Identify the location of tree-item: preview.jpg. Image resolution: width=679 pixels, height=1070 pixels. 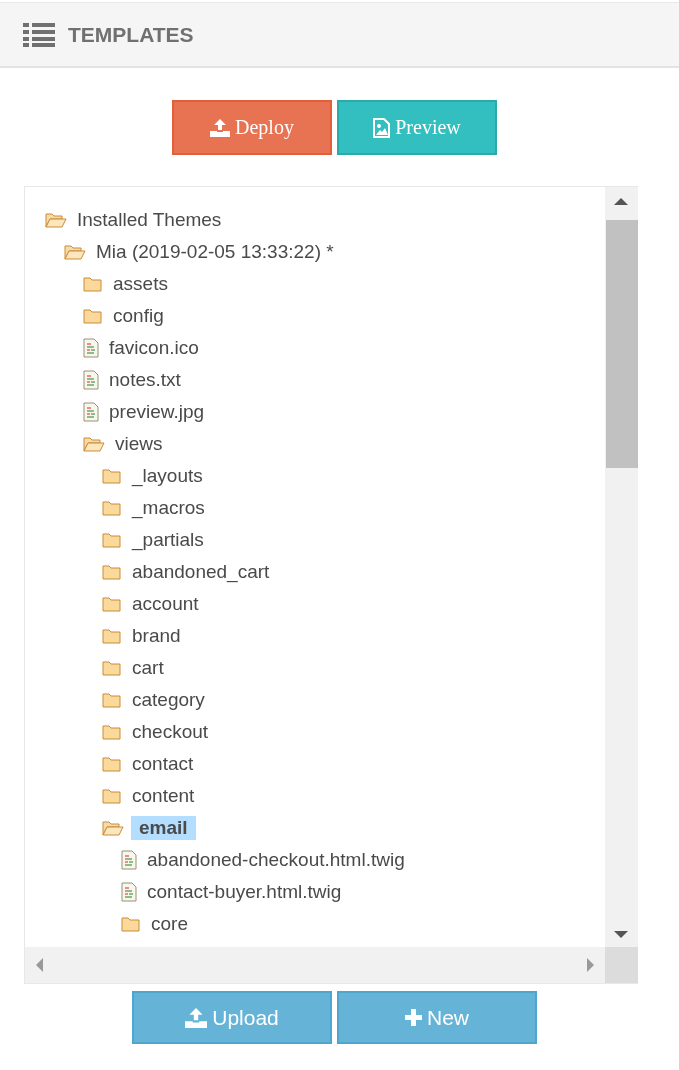
(158, 412).